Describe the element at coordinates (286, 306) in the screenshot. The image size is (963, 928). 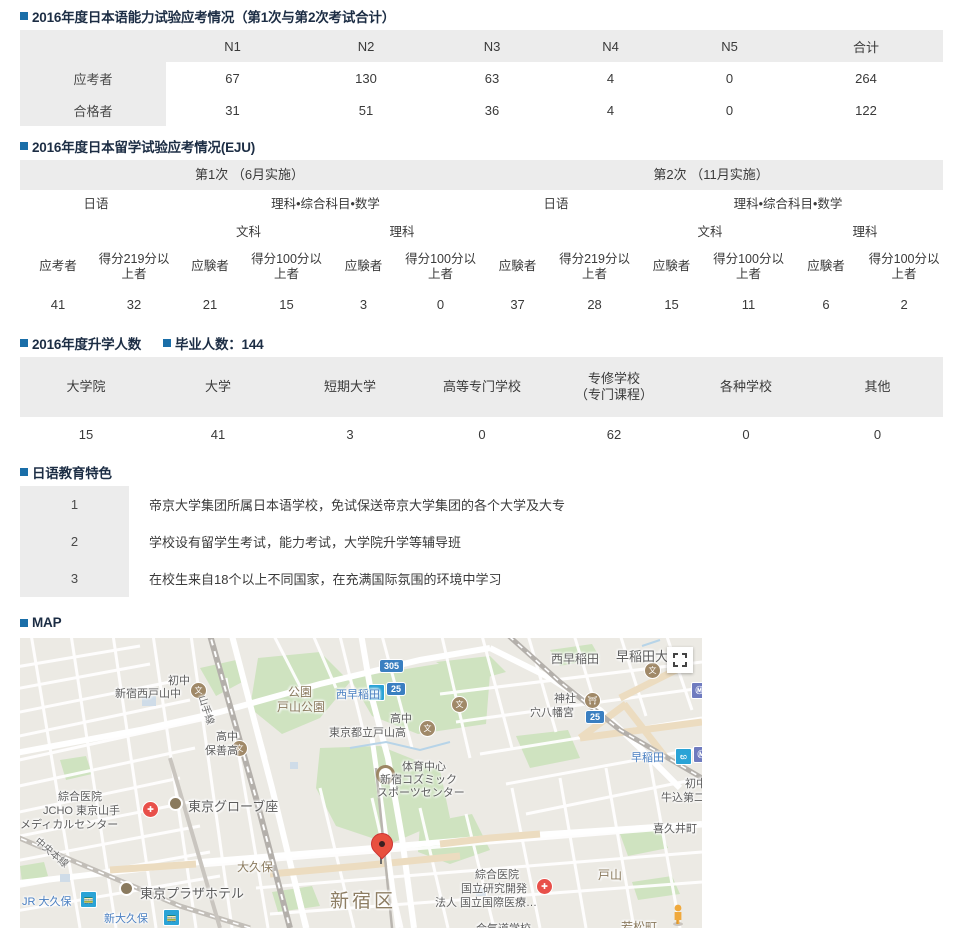
I see `eju-val-3: 15` at that location.